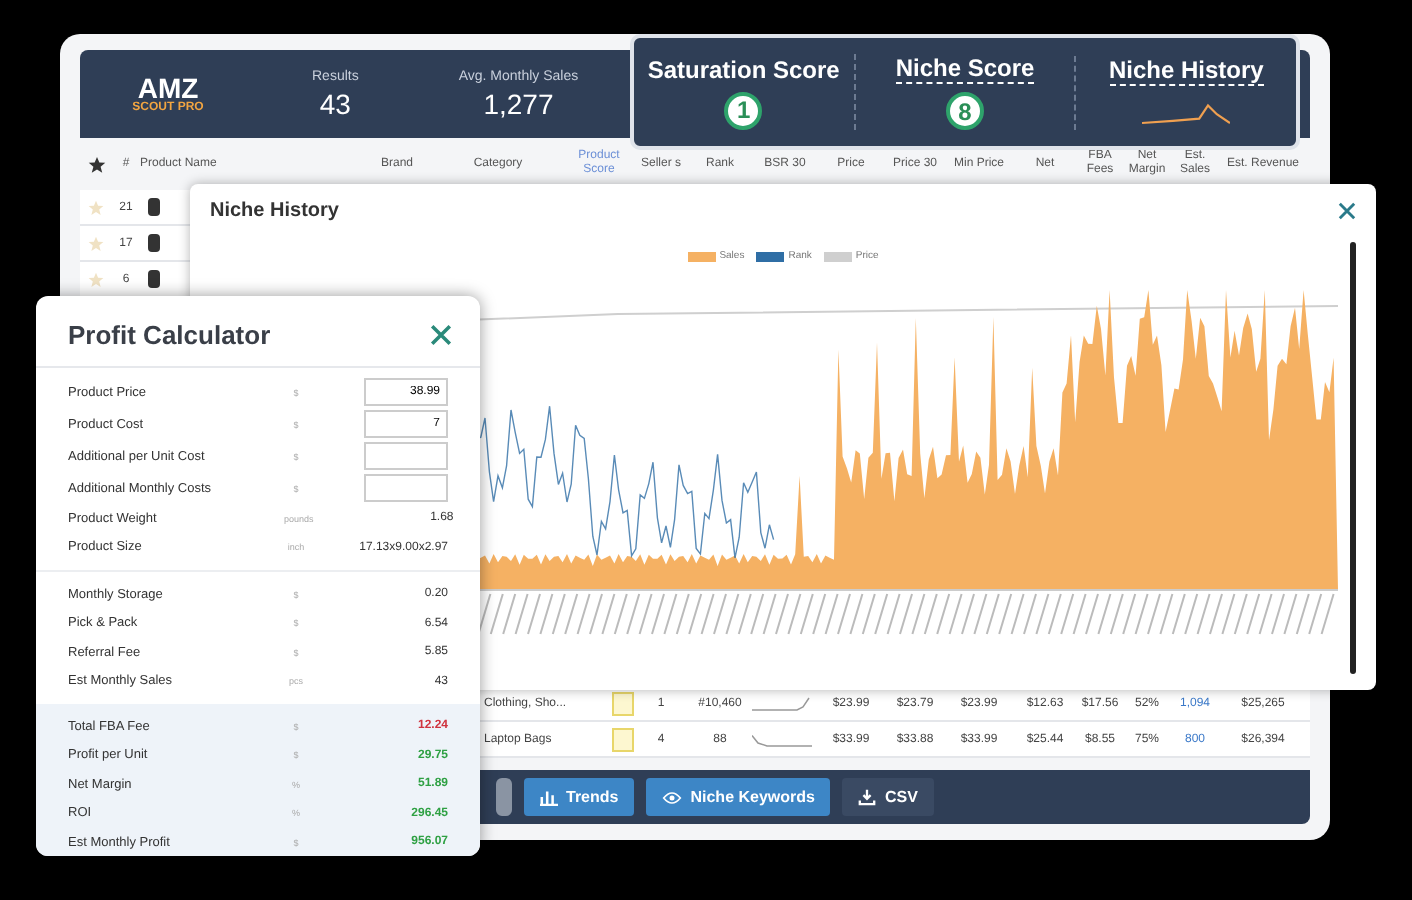  What do you see at coordinates (518, 103) in the screenshot?
I see `stat-value: 1,277` at bounding box center [518, 103].